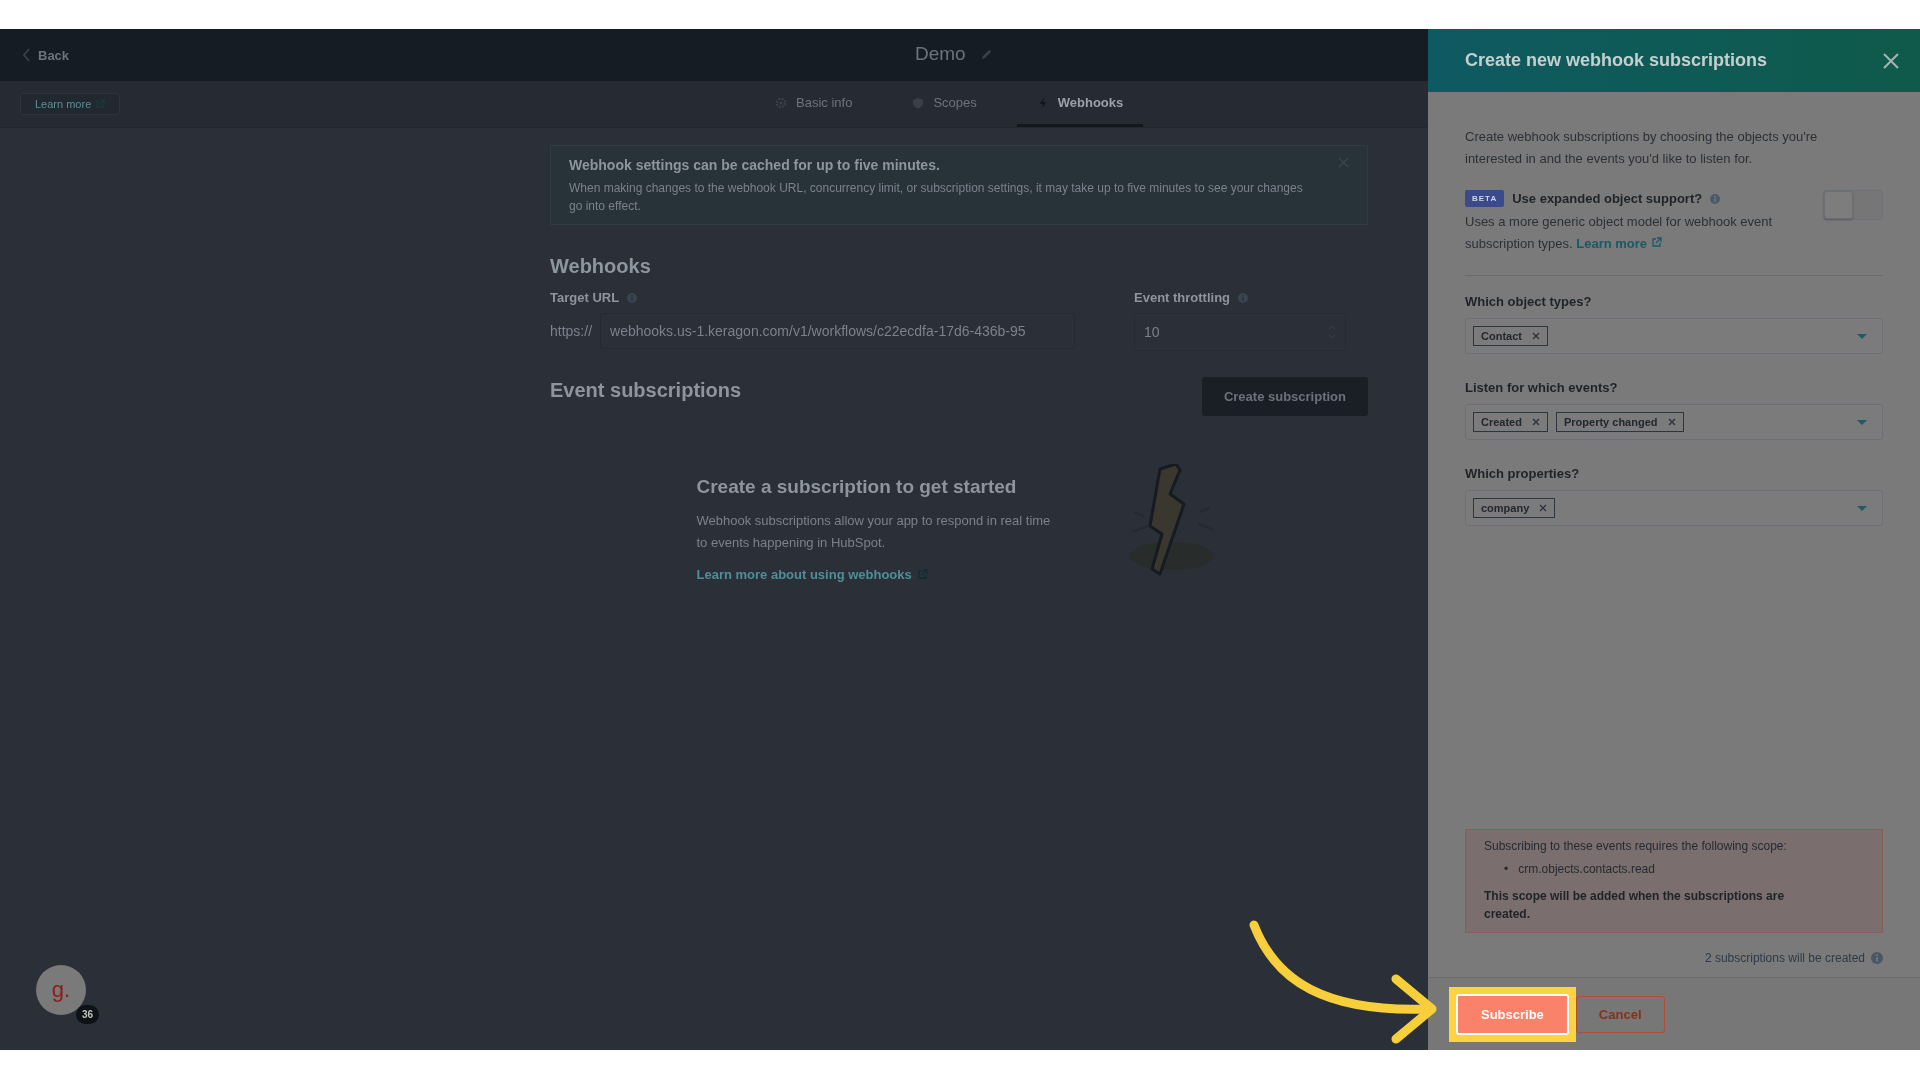  What do you see at coordinates (88, 1014) in the screenshot?
I see `notification-badge: 36` at bounding box center [88, 1014].